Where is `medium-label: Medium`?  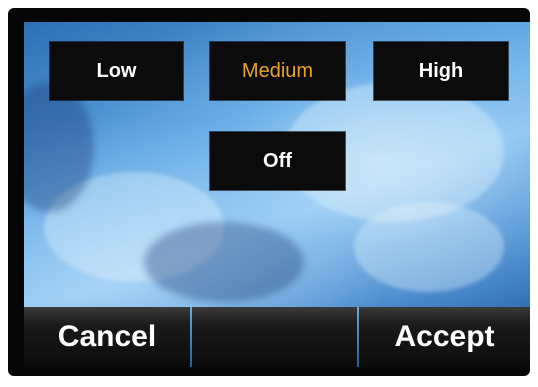
medium-label: Medium is located at coordinates (277, 70).